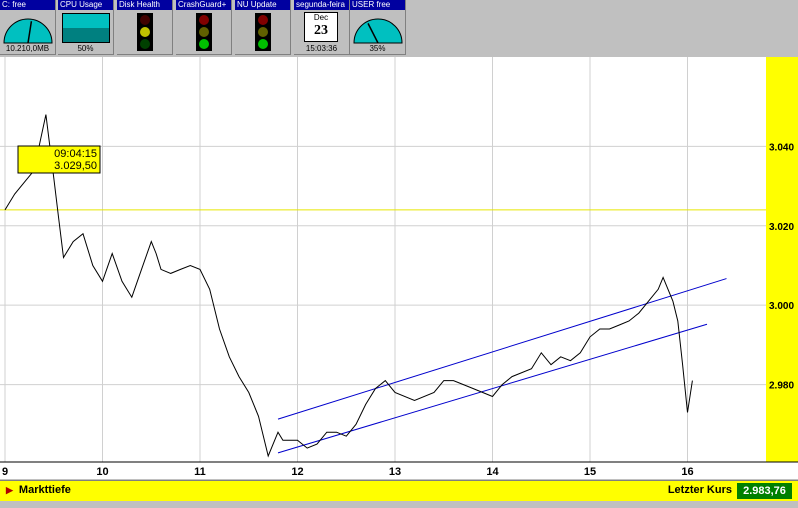  Describe the element at coordinates (781, 147) in the screenshot. I see `y-tick-label: 3.040` at that location.